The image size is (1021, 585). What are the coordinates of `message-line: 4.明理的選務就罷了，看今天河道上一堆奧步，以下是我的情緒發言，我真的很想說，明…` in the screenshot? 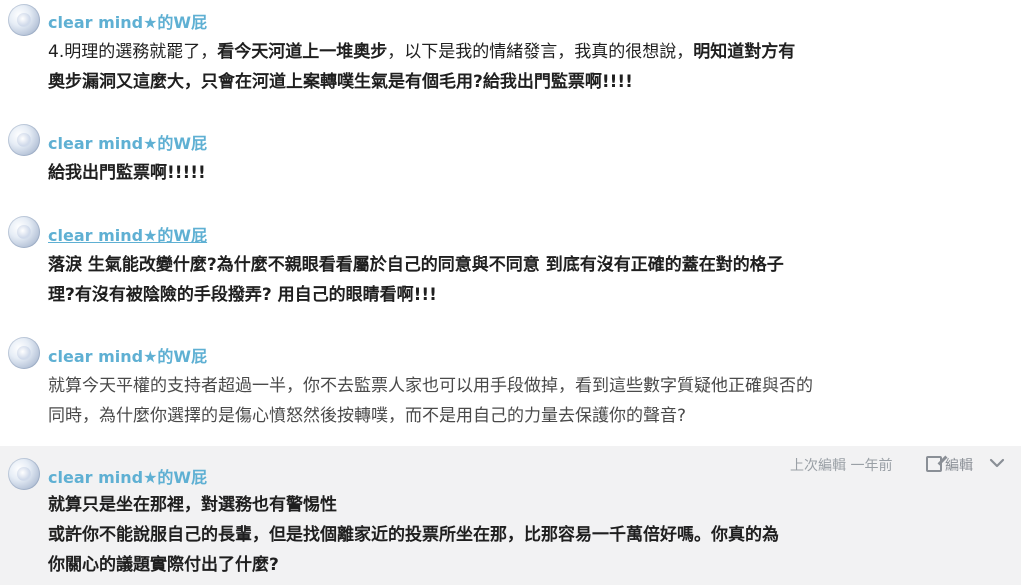 It's located at (421, 52).